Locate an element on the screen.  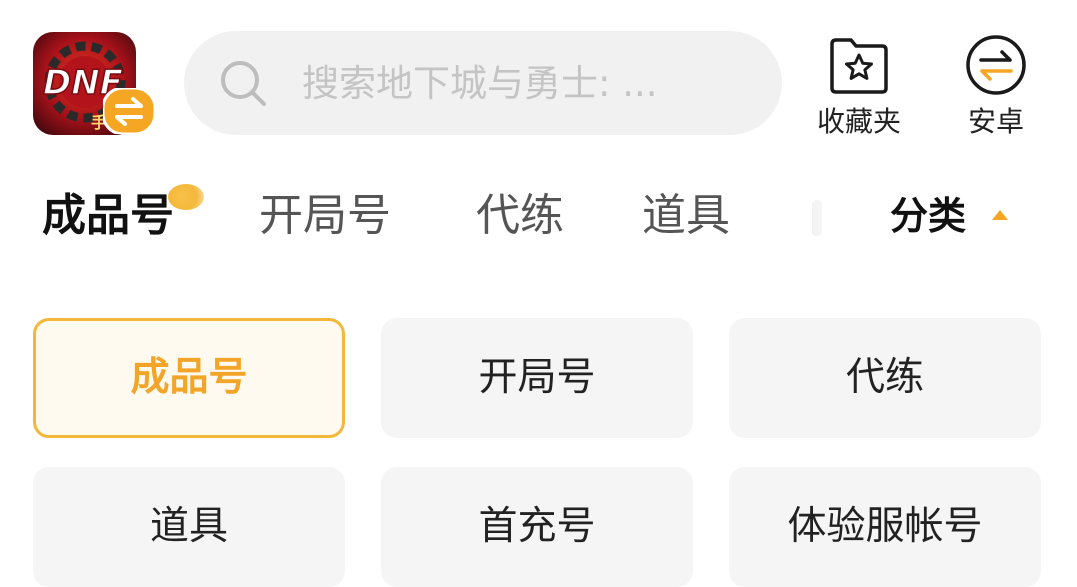
category-first-recharge-account: 首充号 is located at coordinates (537, 527).